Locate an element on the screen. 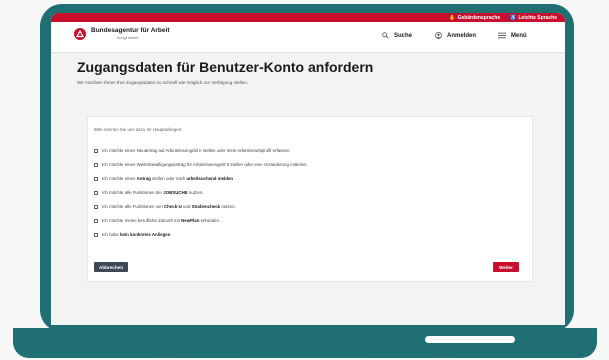 The height and width of the screenshot is (360, 609). easy-language-link: ♿ Leichte Sprache is located at coordinates (533, 18).